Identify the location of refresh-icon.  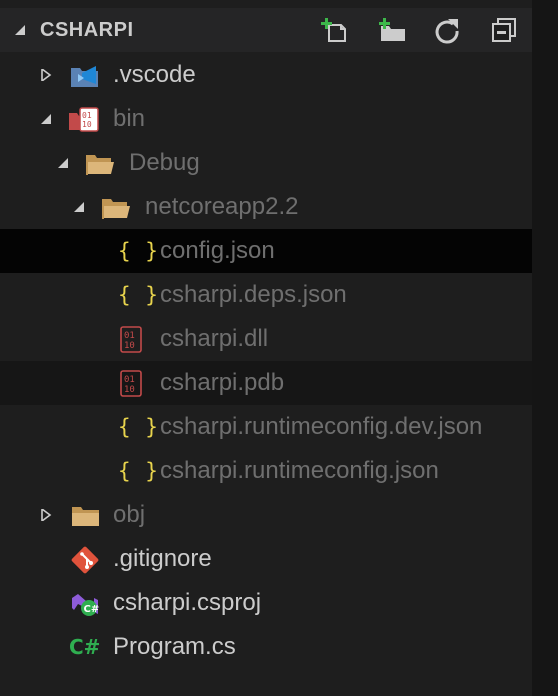
(447, 31).